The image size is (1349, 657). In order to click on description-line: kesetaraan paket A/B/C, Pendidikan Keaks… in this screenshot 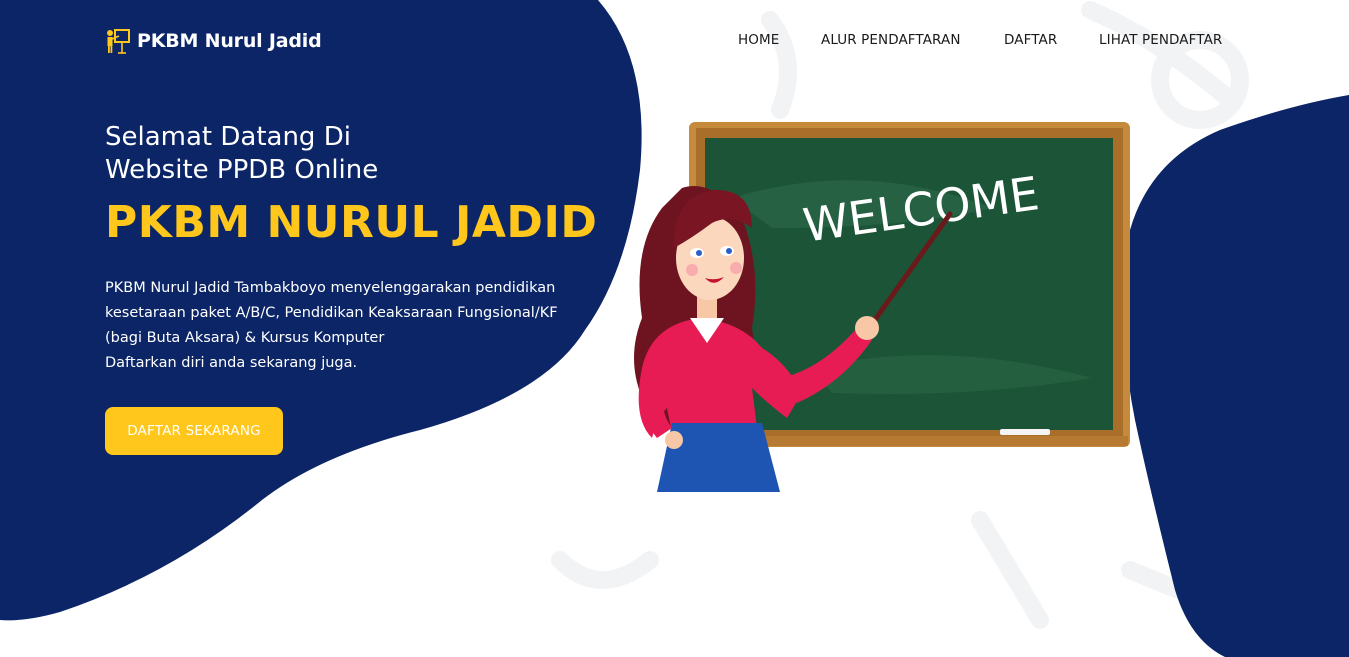, I will do `click(331, 313)`.